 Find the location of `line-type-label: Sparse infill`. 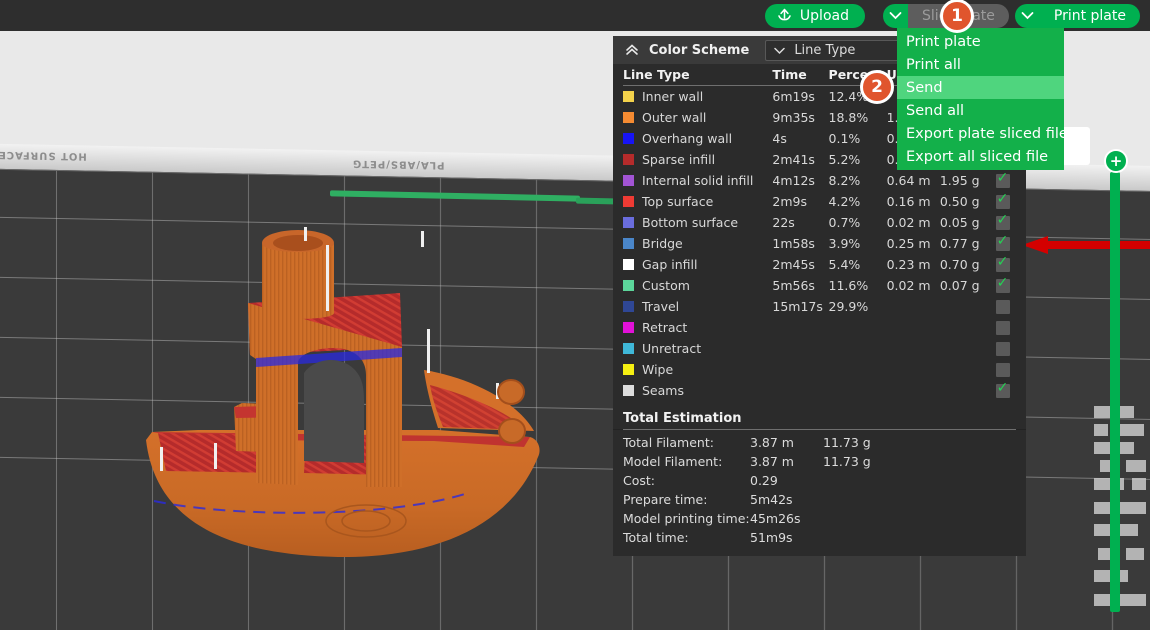

line-type-label: Sparse infill is located at coordinates (679, 159).